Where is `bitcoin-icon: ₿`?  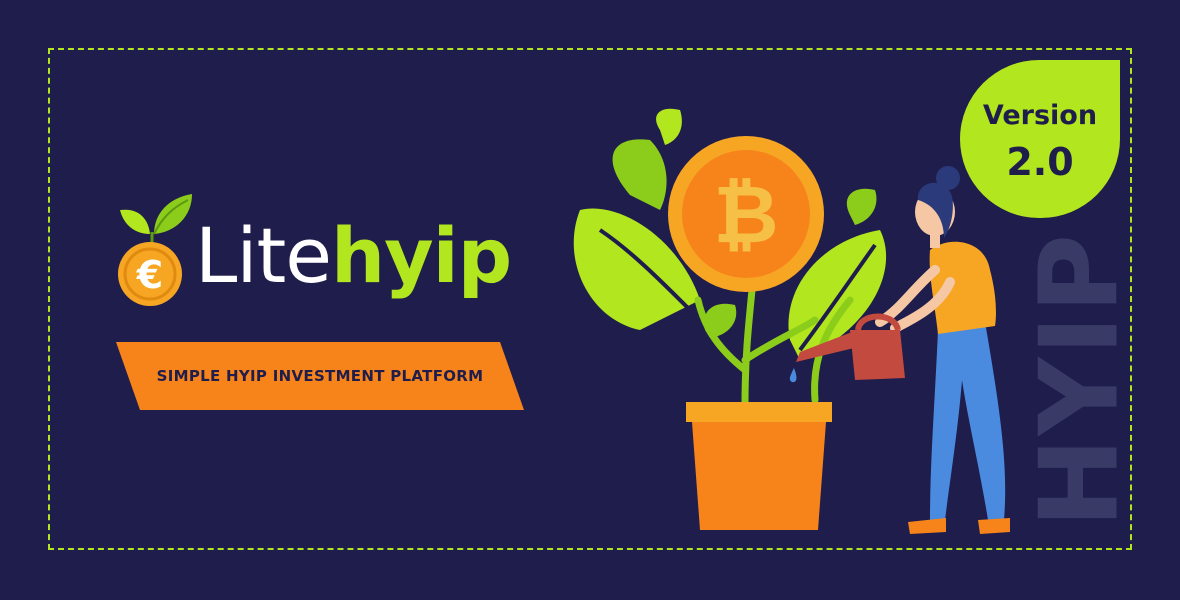
bitcoin-icon: ₿ is located at coordinates (745, 214).